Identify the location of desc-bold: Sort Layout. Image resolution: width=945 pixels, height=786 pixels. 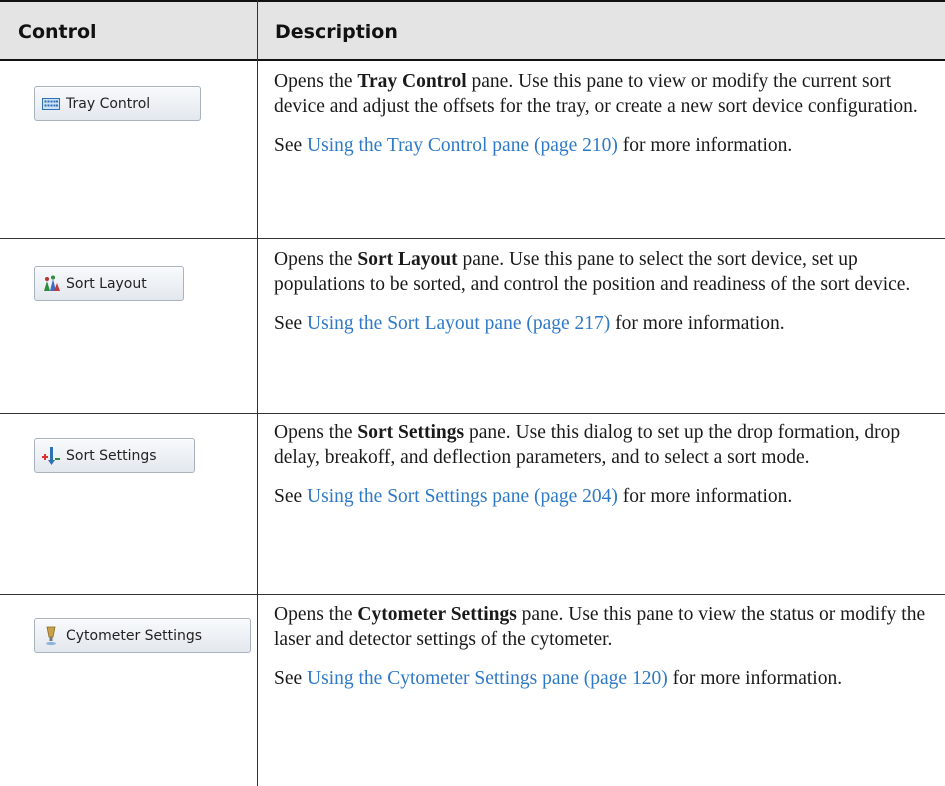
(407, 259).